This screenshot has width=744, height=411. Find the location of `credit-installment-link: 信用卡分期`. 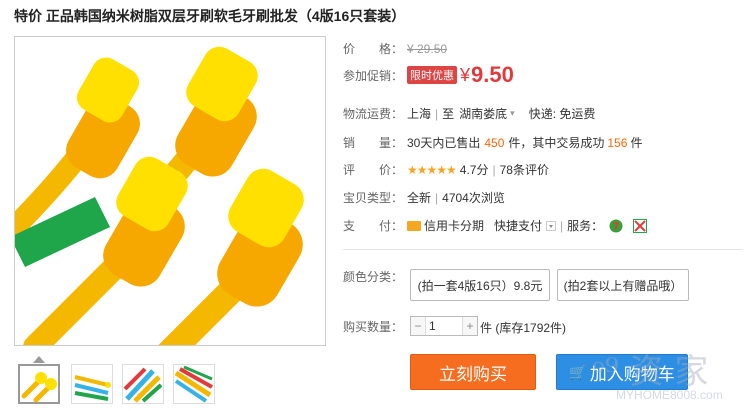

credit-installment-link: 信用卡分期 is located at coordinates (454, 225).